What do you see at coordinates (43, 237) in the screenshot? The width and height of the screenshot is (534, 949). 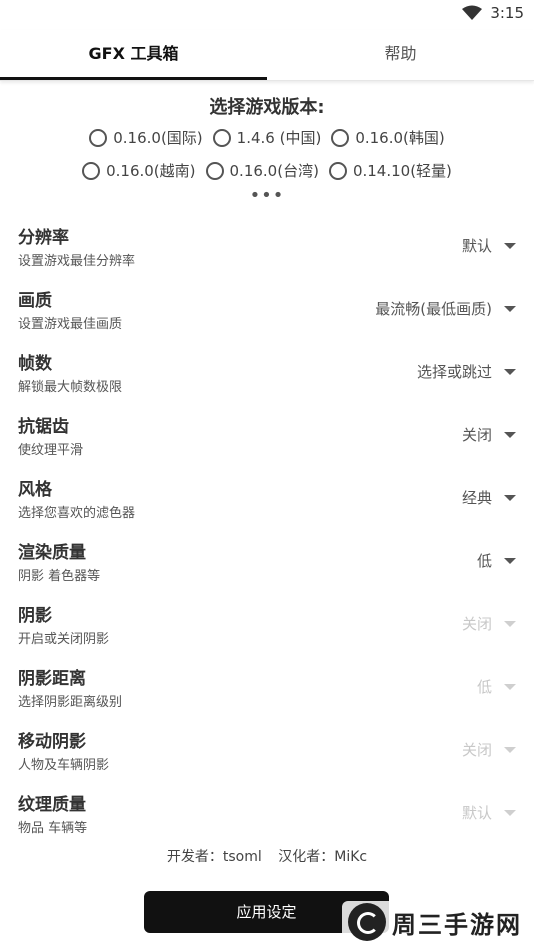 I see `setting-title: 分辨率` at bounding box center [43, 237].